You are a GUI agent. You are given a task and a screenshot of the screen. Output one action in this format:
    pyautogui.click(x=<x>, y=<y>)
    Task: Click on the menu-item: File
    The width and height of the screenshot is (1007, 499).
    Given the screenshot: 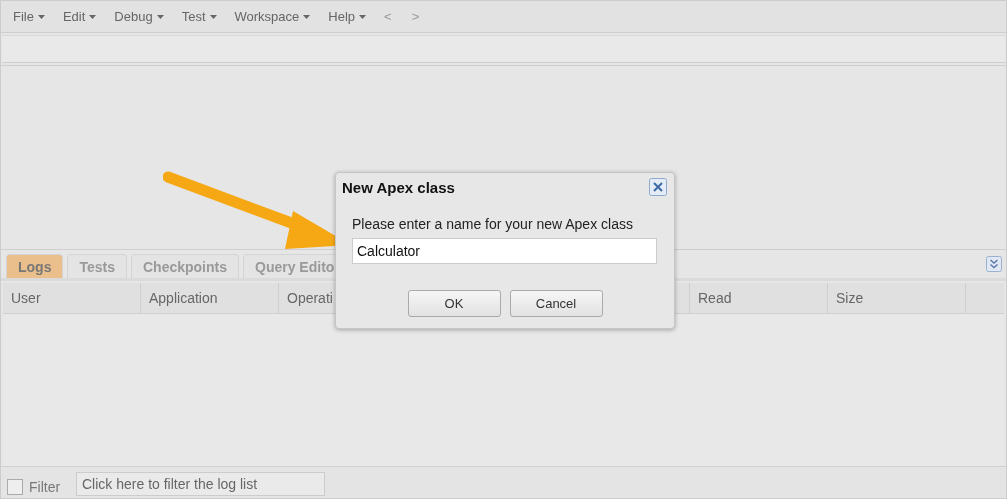 What is the action you would take?
    pyautogui.click(x=29, y=16)
    